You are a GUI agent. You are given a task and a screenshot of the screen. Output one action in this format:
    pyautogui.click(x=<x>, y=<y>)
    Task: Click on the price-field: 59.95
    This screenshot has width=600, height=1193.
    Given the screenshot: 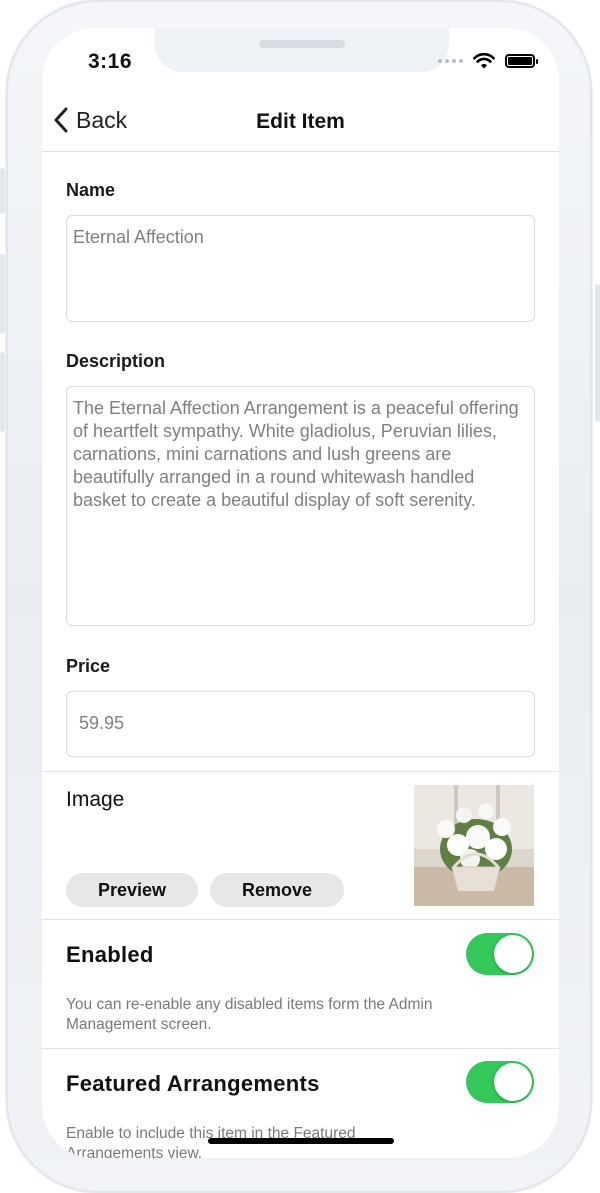 What is the action you would take?
    pyautogui.click(x=300, y=724)
    